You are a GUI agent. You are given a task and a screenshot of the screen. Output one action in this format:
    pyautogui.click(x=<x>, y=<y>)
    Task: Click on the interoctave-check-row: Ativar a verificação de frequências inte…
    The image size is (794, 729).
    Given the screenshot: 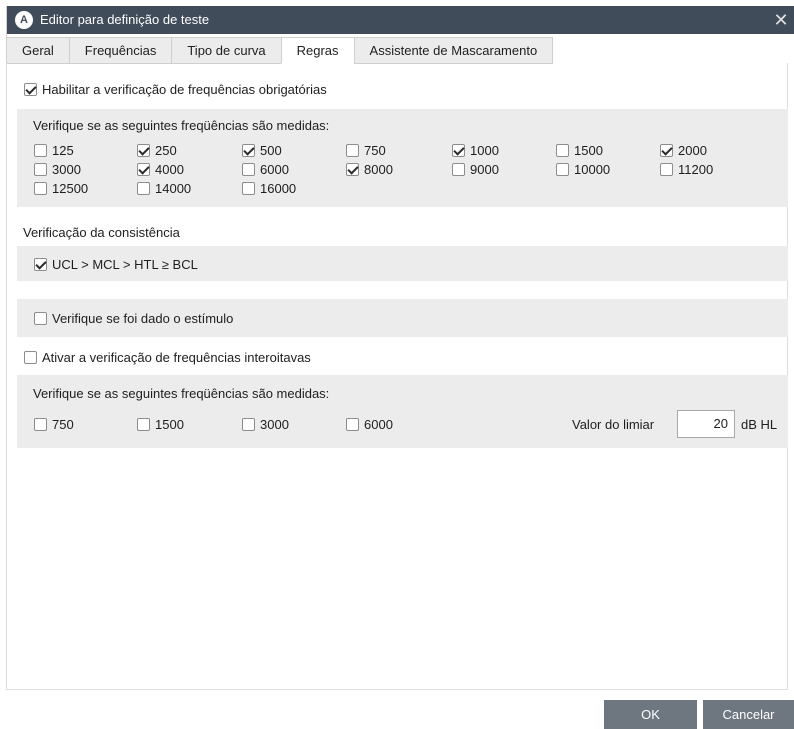 What is the action you would take?
    pyautogui.click(x=167, y=357)
    